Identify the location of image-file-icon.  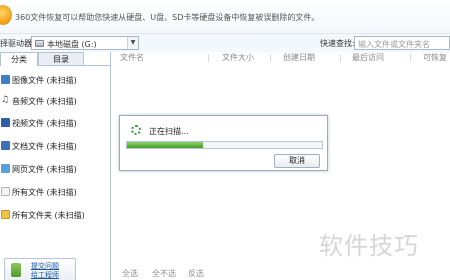
(5, 79).